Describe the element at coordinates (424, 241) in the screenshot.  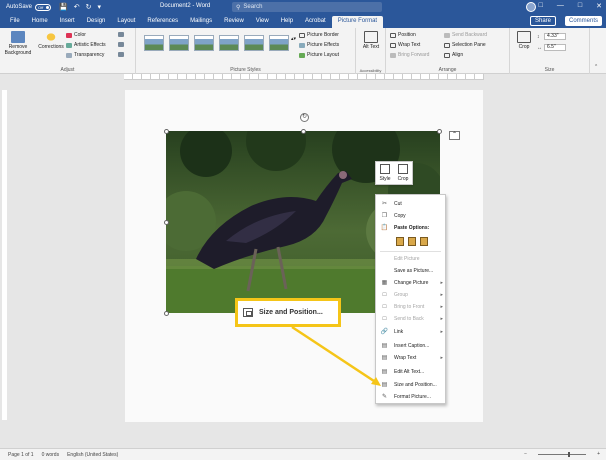
I see `paste-text-only-icon` at that location.